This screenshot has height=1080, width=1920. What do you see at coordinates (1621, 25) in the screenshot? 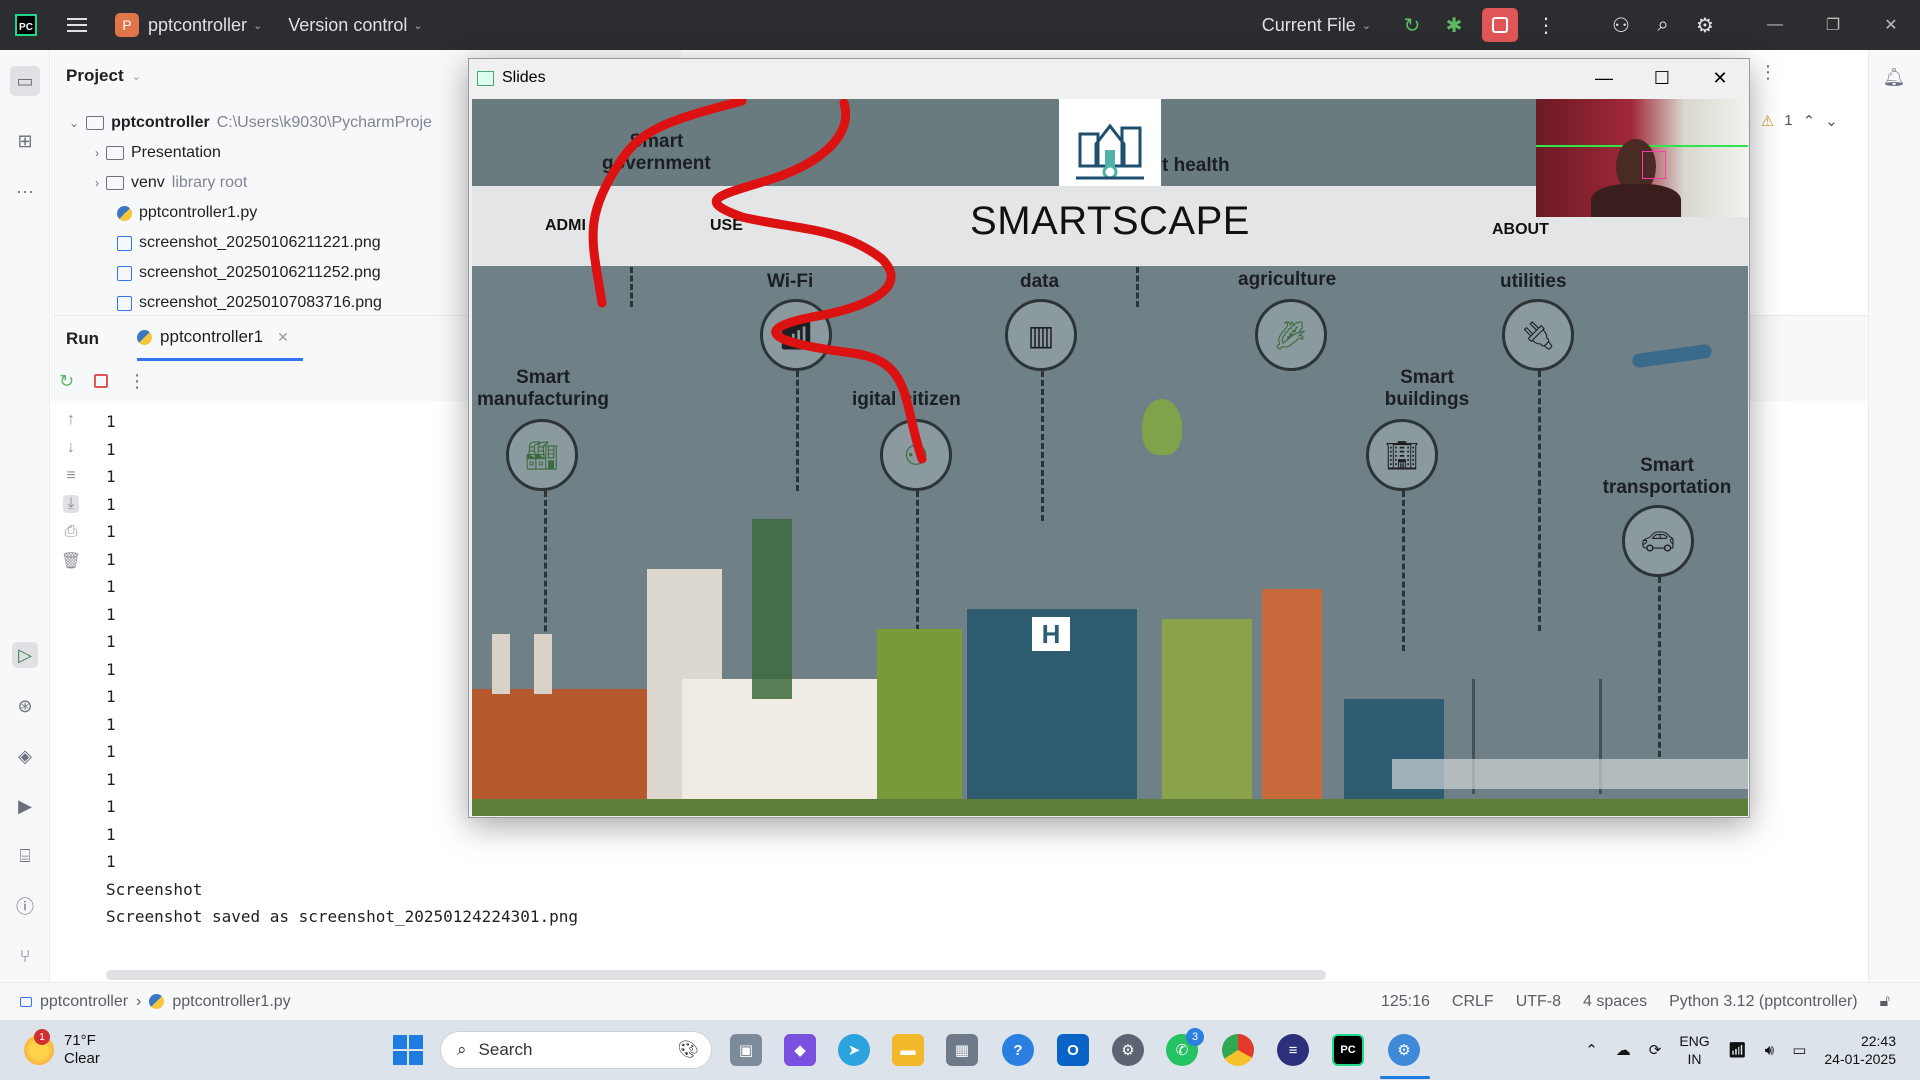
I see `add-user-icon: ⚇` at bounding box center [1621, 25].